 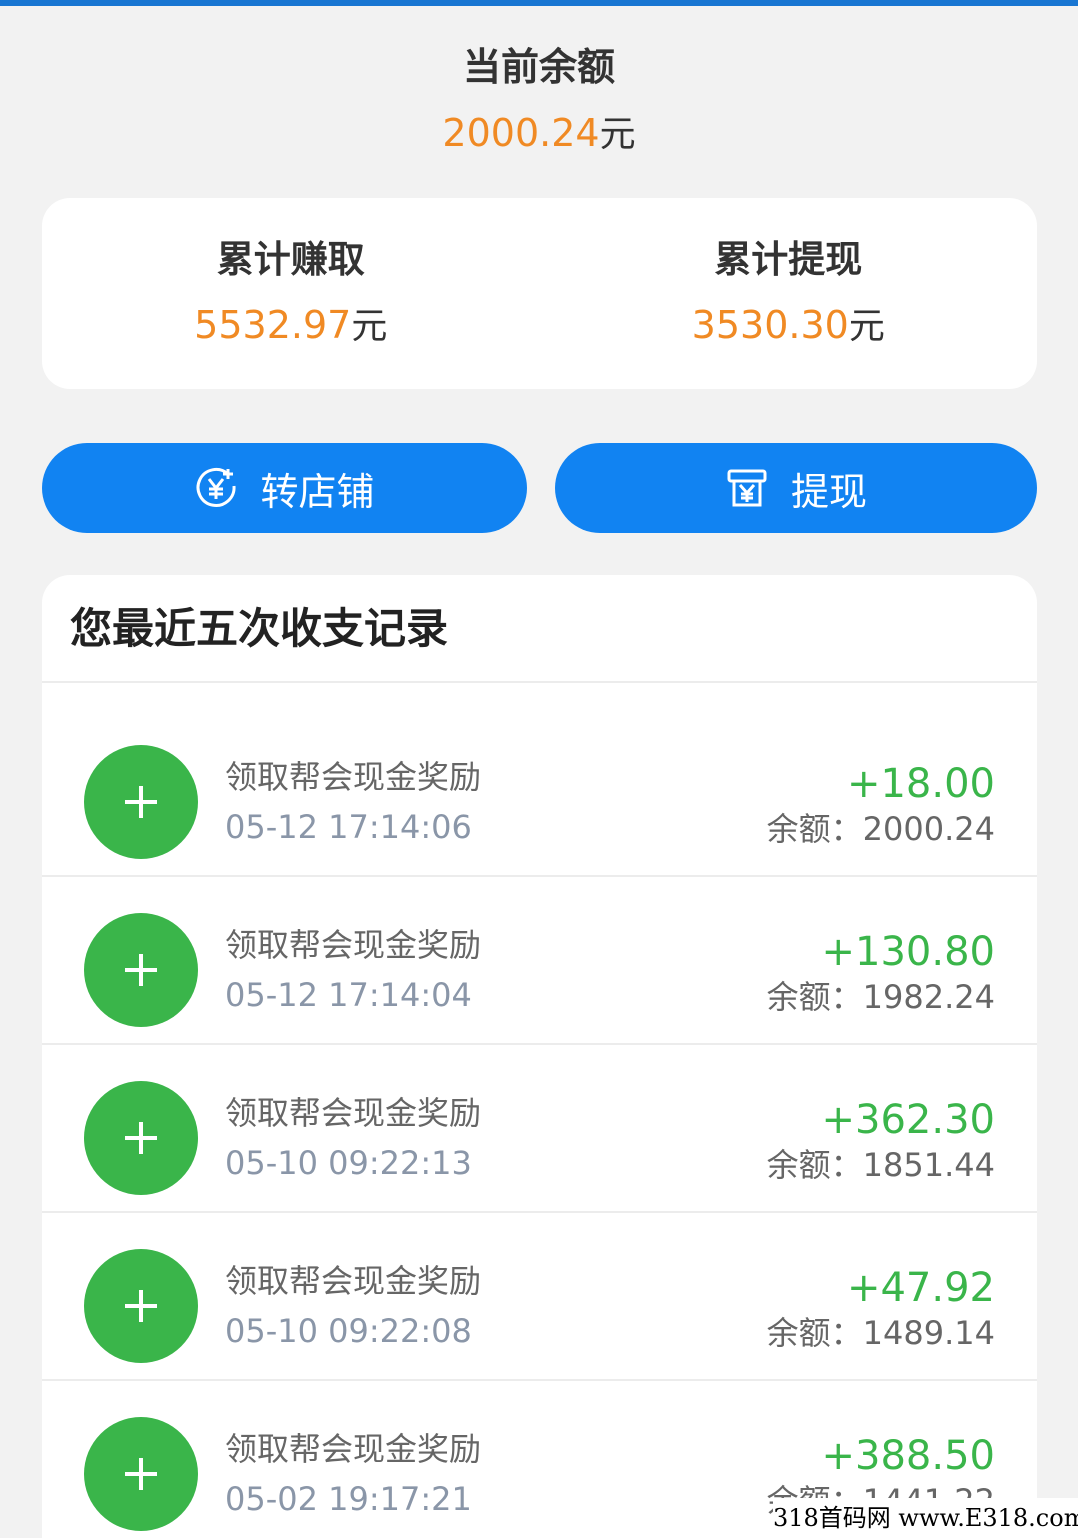 I want to click on records-title: 您最近五次收支记录, so click(x=539, y=629).